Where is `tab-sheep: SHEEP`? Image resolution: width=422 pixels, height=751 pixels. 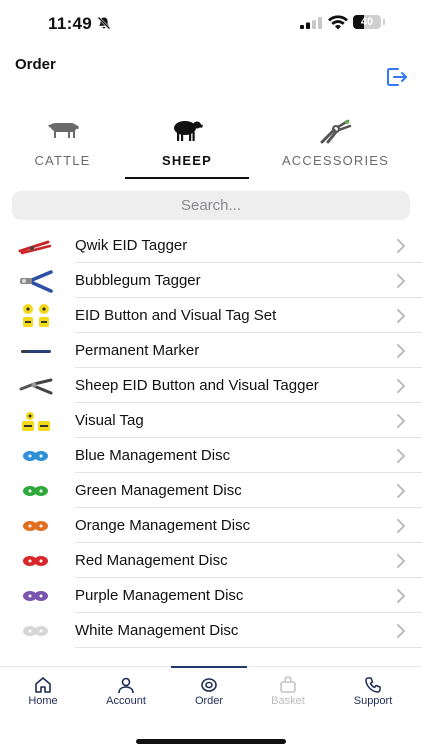
tab-sheep: SHEEP is located at coordinates (187, 146).